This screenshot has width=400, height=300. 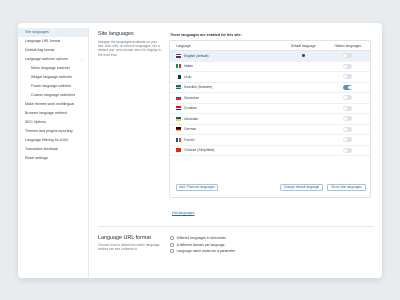 I want to click on sidebar-item: Footer language switcher, so click(x=53, y=86).